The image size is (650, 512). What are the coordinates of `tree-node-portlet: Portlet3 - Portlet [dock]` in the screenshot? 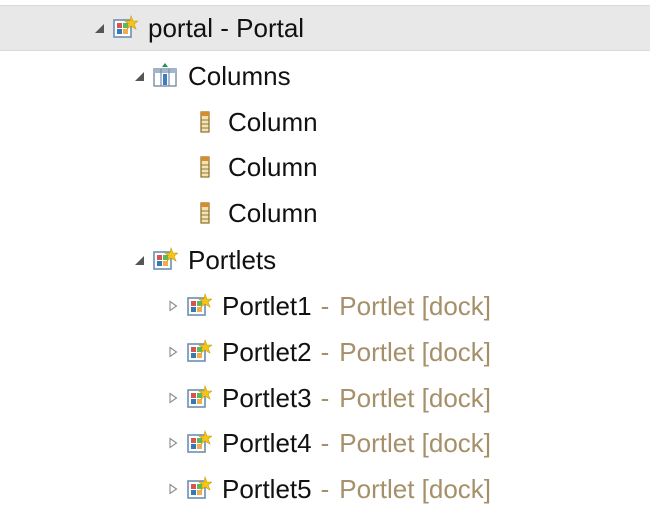 It's located at (325, 398).